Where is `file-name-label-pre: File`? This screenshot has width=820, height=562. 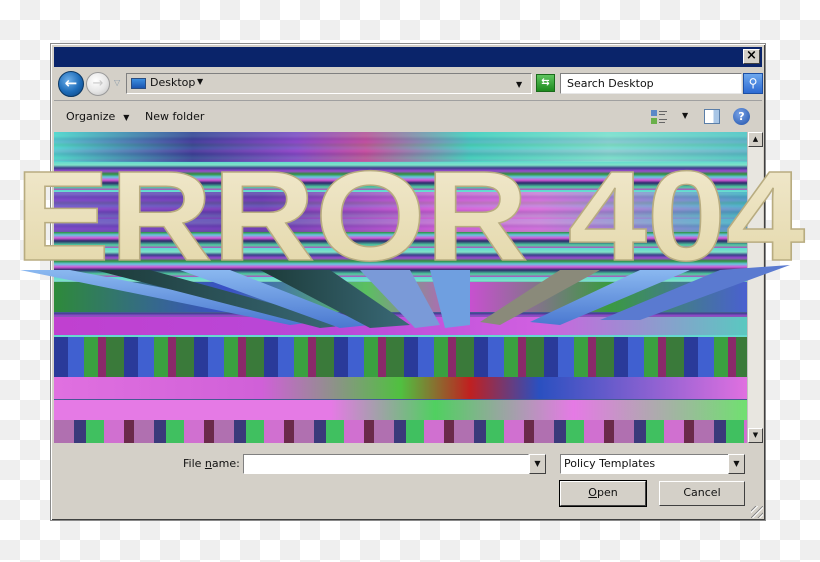
file-name-label-pre: File is located at coordinates (194, 463).